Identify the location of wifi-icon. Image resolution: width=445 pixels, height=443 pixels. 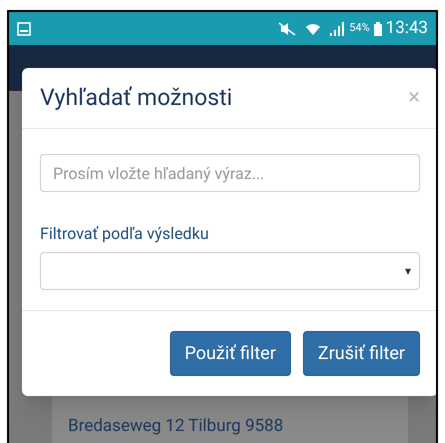
(313, 29).